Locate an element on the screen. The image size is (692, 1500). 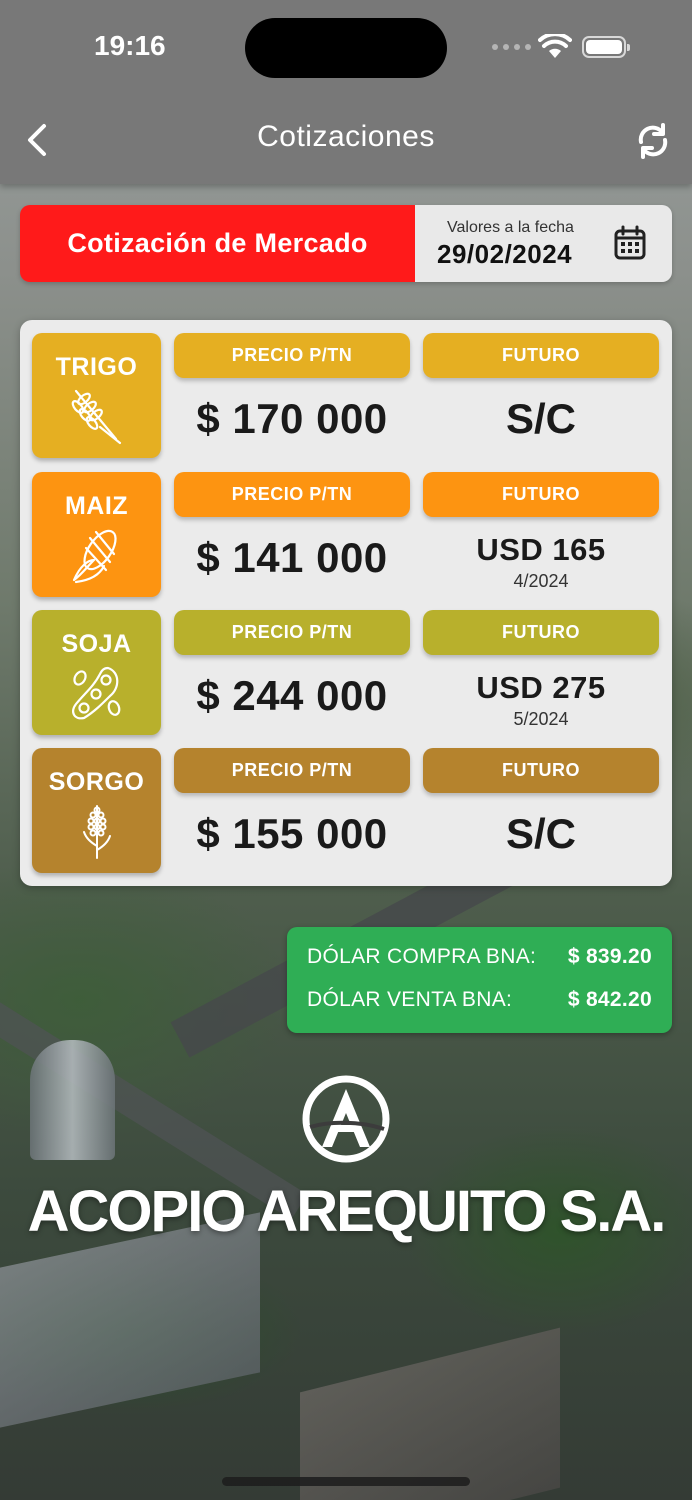
dollar-sell-label: DÓLAR VENTA BNA: is located at coordinates (410, 999).